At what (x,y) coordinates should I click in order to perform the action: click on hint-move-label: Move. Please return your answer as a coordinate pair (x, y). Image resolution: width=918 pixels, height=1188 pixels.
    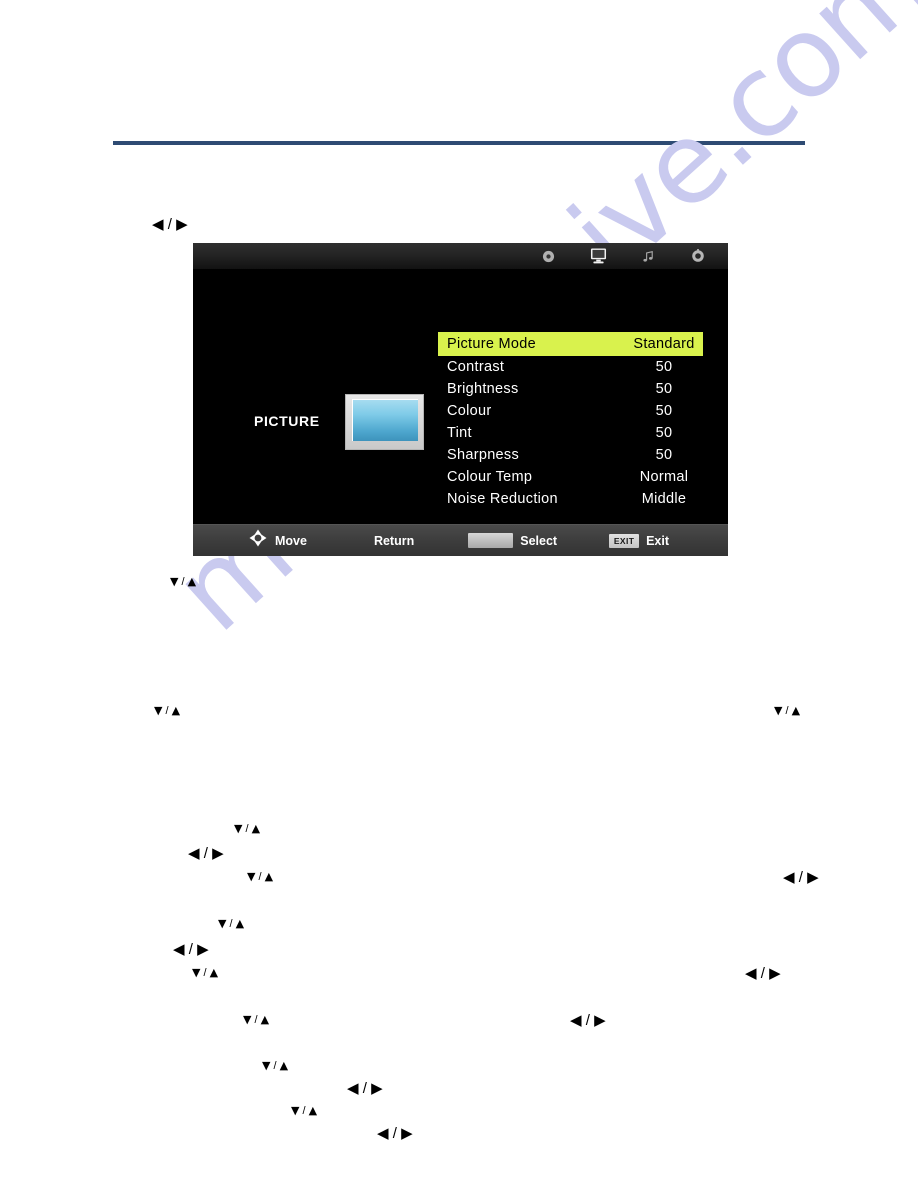
    Looking at the image, I should click on (291, 540).